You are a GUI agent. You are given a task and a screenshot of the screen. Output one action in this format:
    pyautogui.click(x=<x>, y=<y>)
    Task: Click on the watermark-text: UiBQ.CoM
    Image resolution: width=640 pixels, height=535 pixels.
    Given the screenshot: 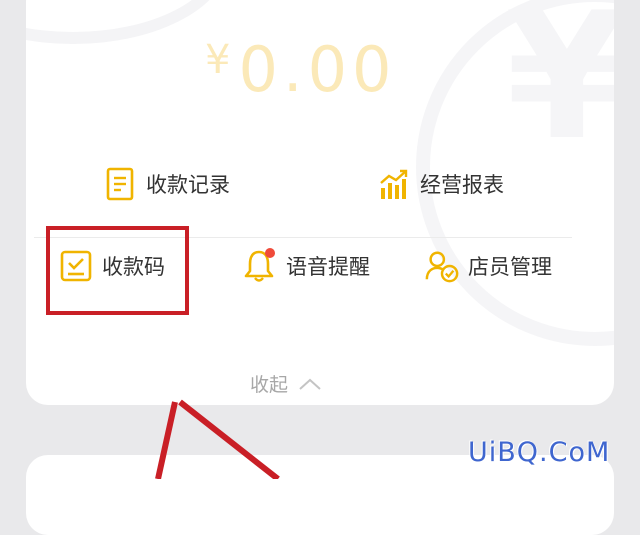 What is the action you would take?
    pyautogui.click(x=539, y=452)
    